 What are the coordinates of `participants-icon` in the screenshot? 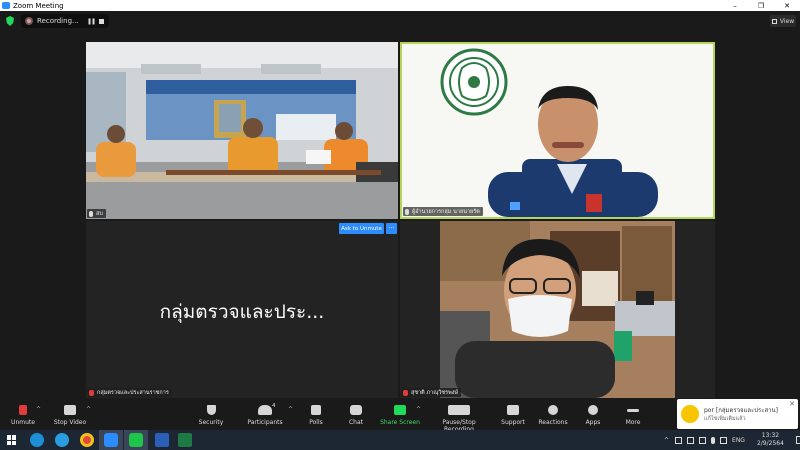 It's located at (265, 410).